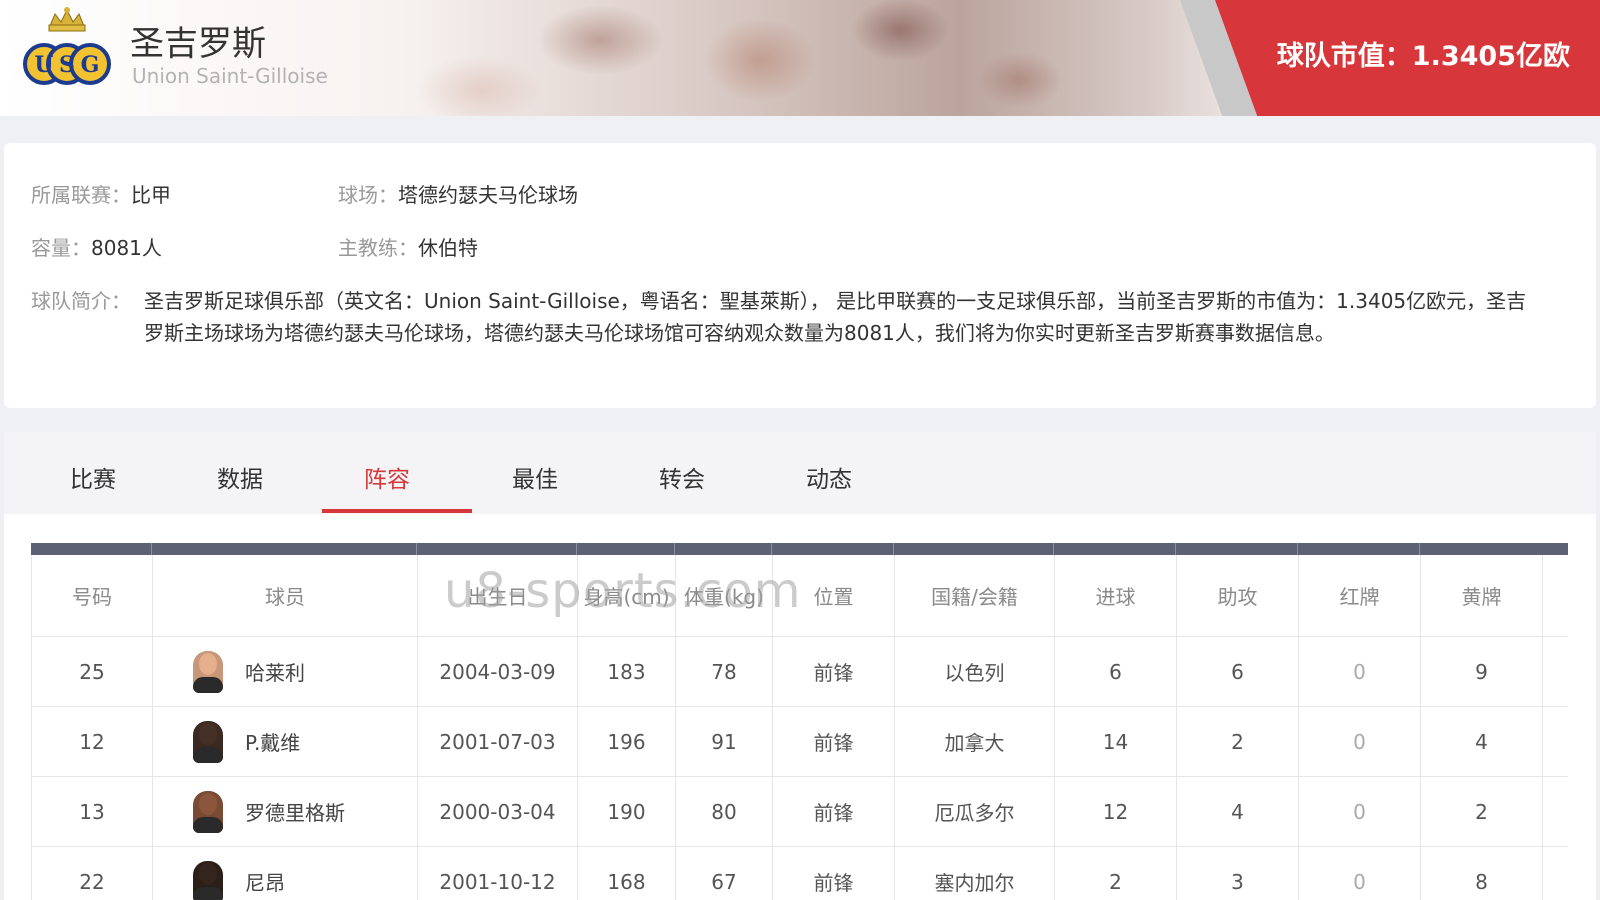  I want to click on header-yellow-cards: 黄牌, so click(1482, 595).